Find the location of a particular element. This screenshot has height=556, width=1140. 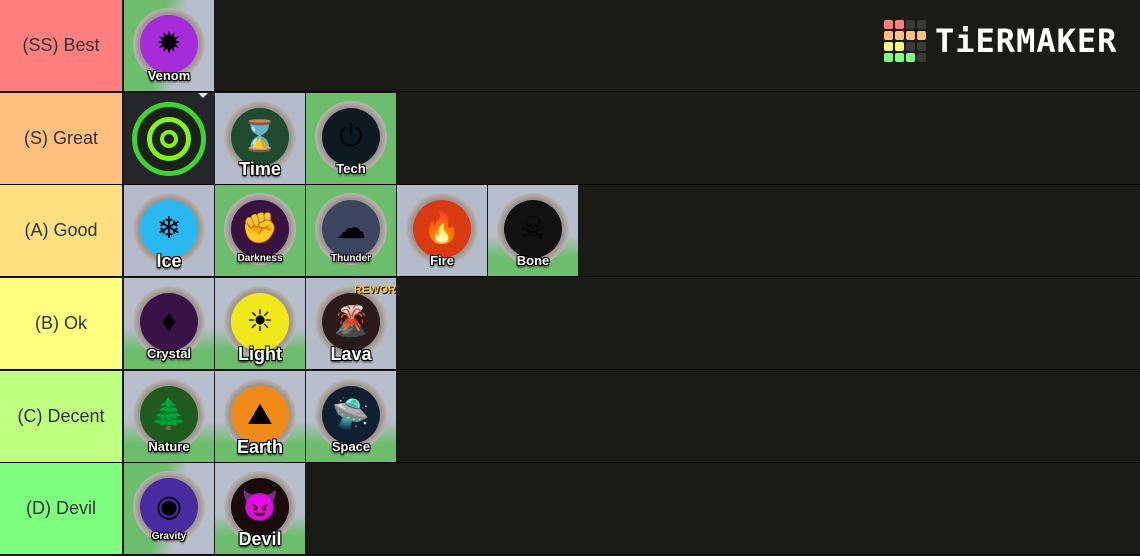

venom-icon: ✹ is located at coordinates (169, 43).